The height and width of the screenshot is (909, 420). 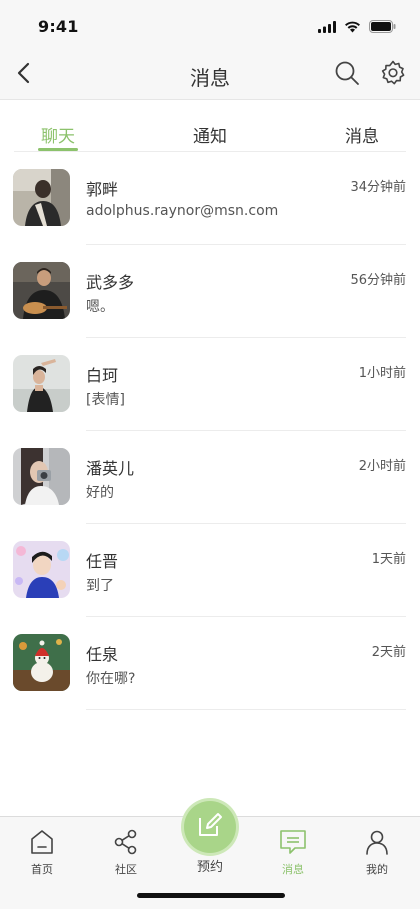 What do you see at coordinates (110, 282) in the screenshot?
I see `contact-name: 武多多` at bounding box center [110, 282].